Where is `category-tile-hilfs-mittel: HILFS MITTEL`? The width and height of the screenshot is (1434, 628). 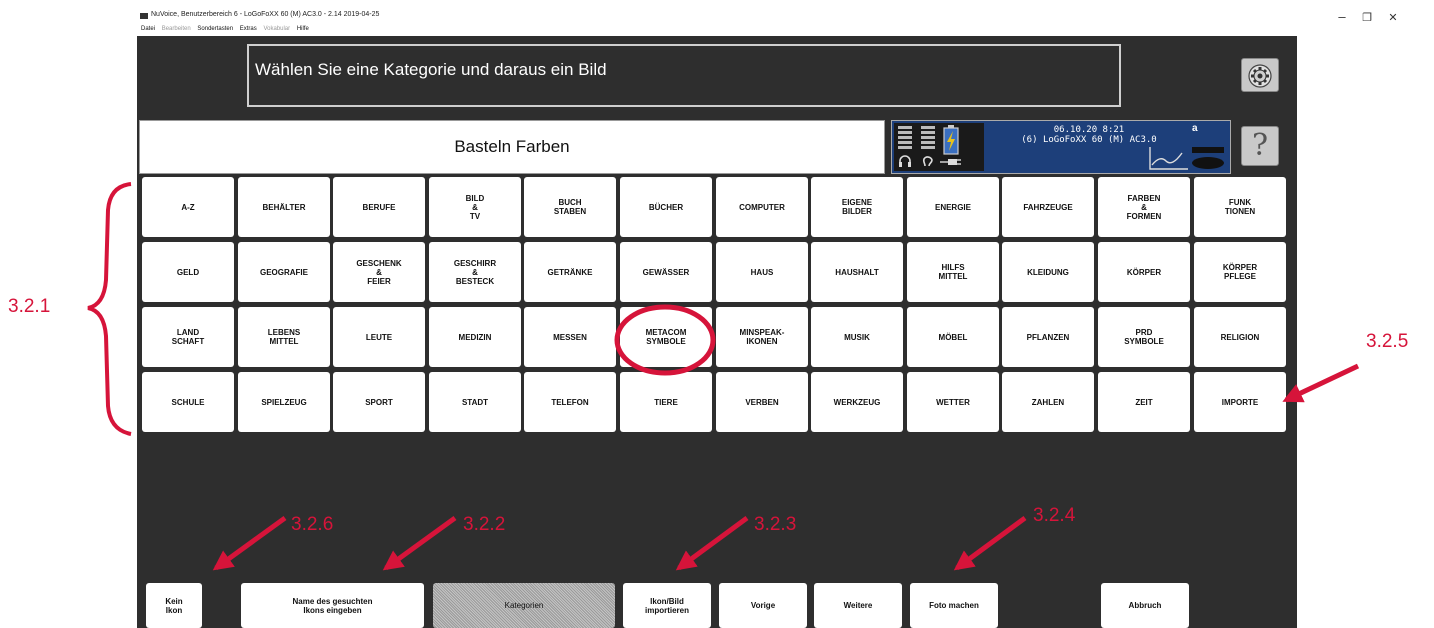 category-tile-hilfs-mittel: HILFS MITTEL is located at coordinates (953, 272).